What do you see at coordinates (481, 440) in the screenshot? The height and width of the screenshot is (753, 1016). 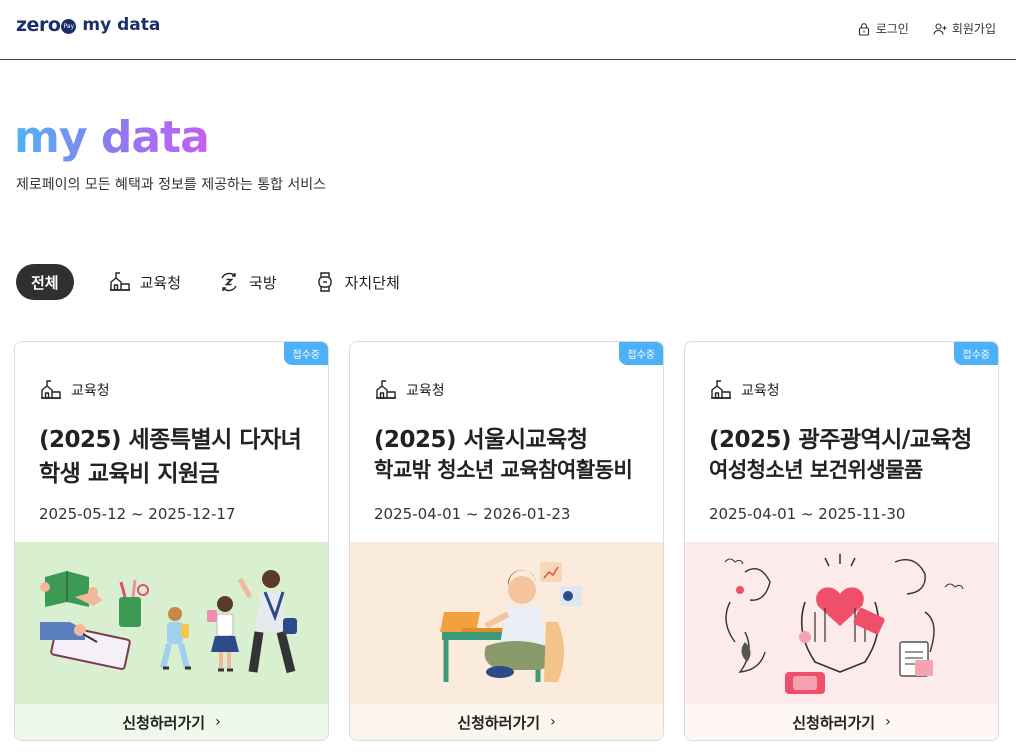 I see `card-title: (2025) 서울시교육청` at bounding box center [481, 440].